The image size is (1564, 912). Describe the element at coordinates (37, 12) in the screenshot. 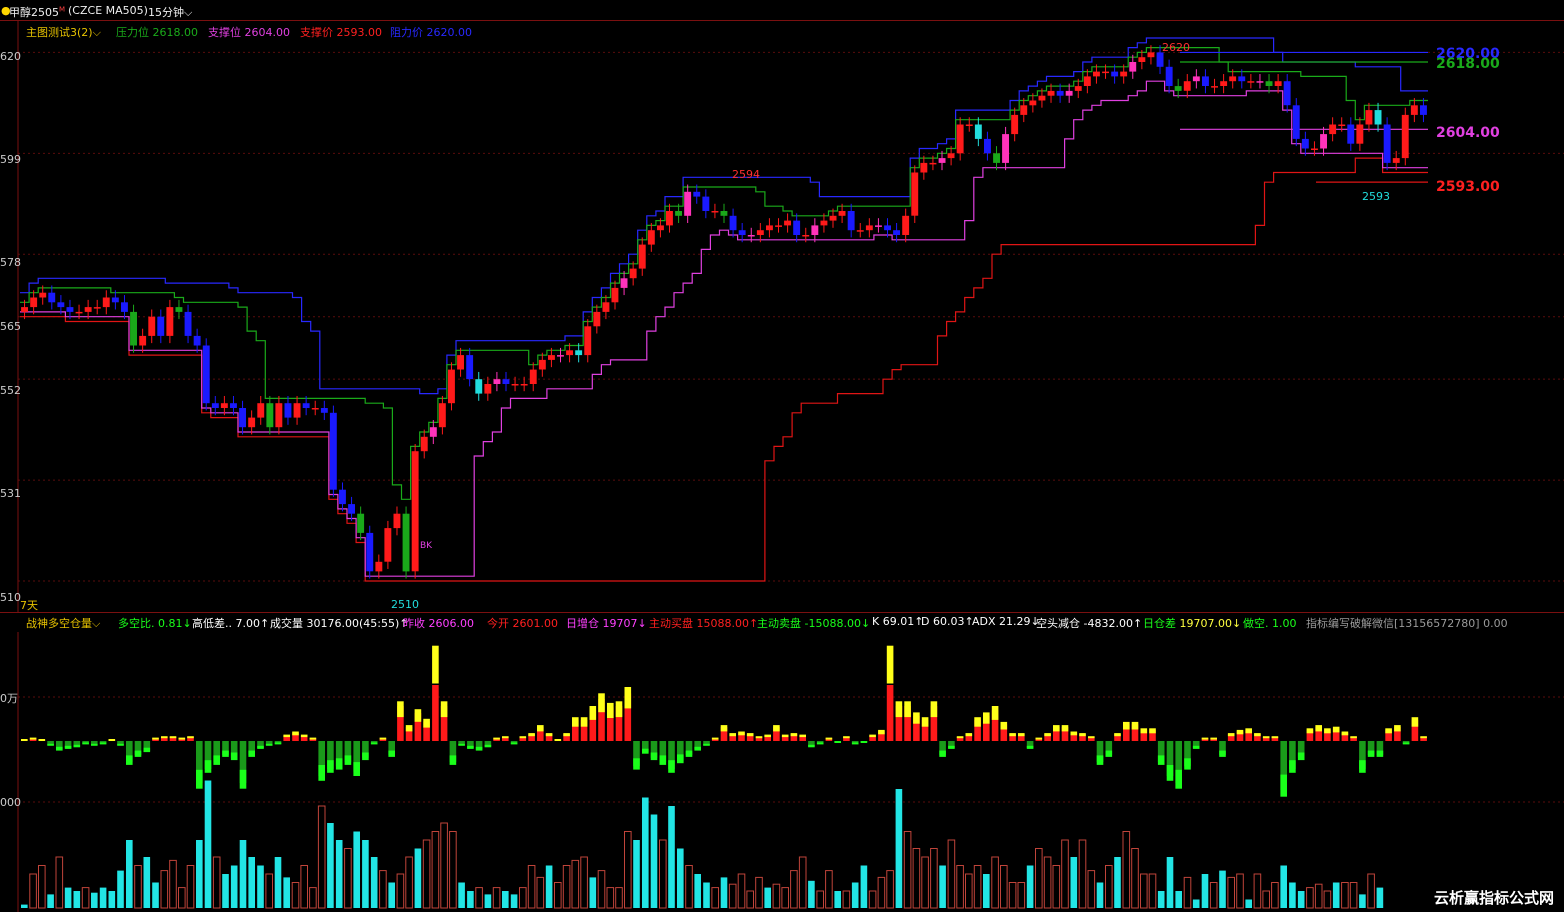

I see `symbol-name: 甲醇2505M` at that location.